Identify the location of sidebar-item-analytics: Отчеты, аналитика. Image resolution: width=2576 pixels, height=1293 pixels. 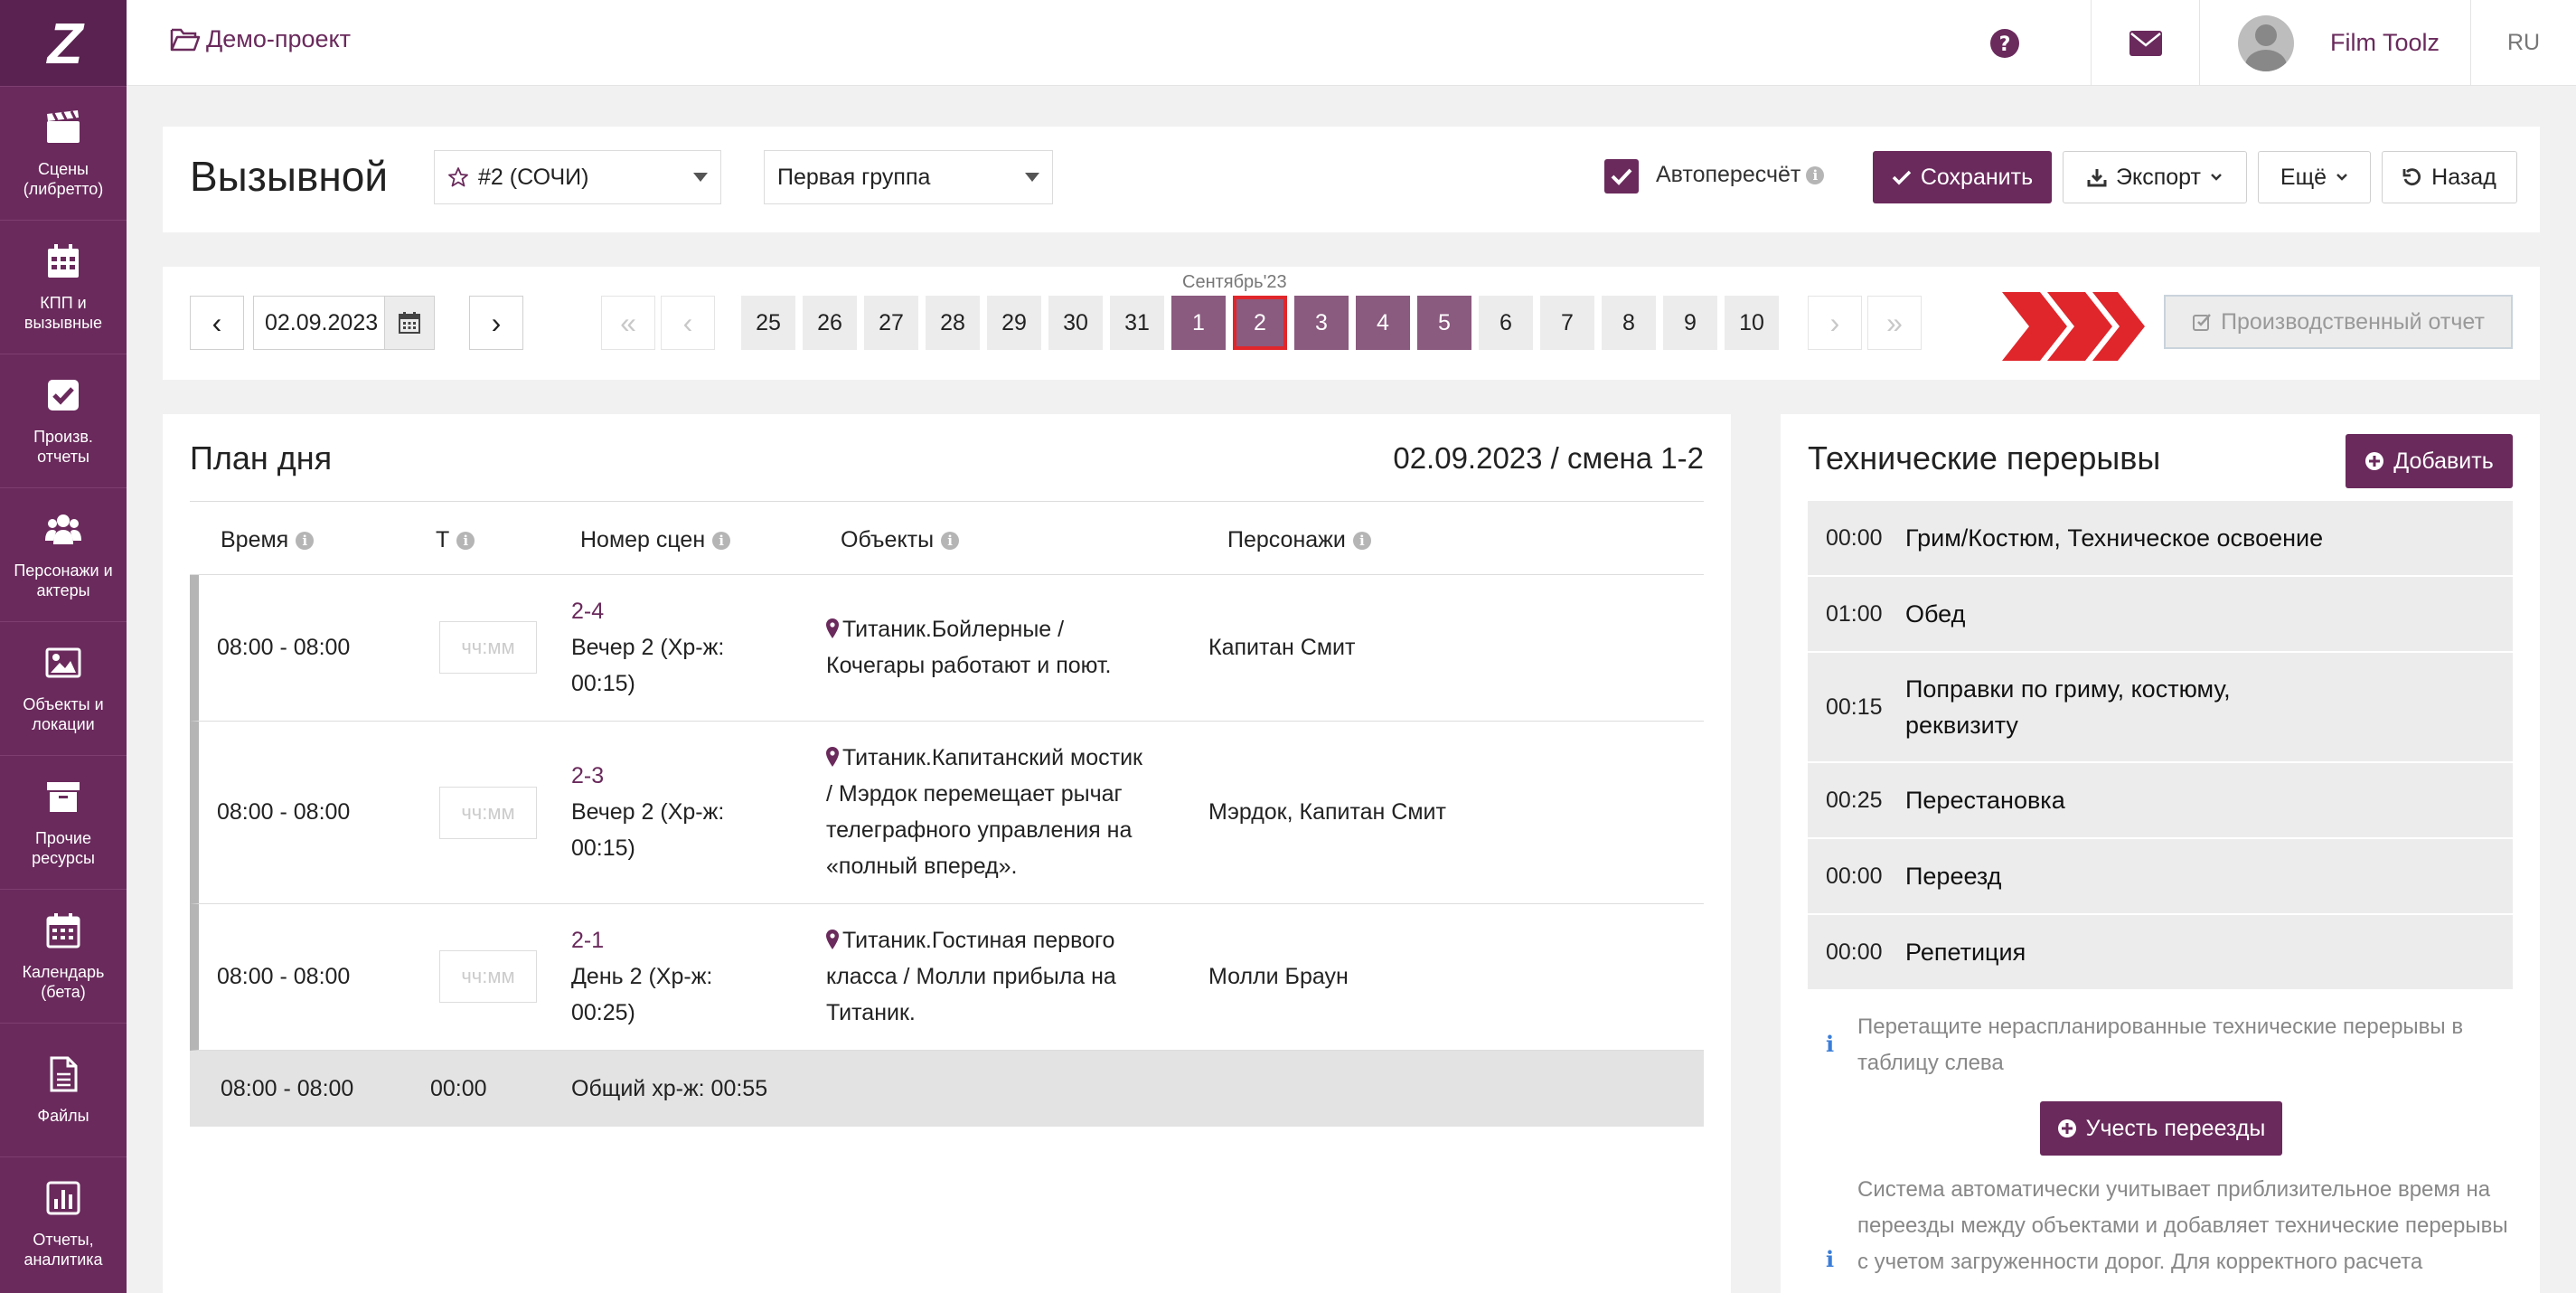
(63, 1223).